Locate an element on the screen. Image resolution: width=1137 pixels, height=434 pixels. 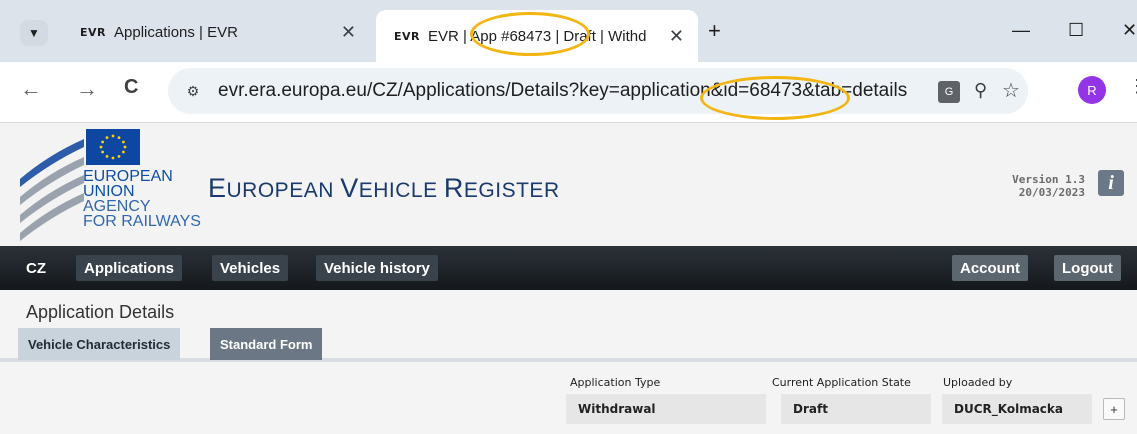
details-tabs: Vehicle Characteristics Standard Form is located at coordinates (568, 344).